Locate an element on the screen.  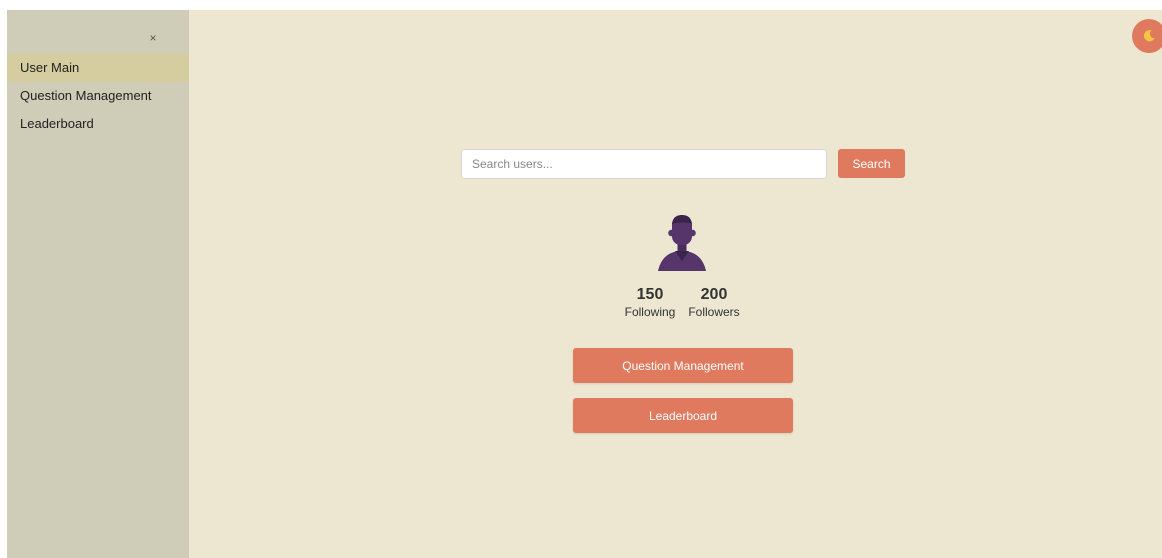
followers-label: Followers is located at coordinates (714, 312).